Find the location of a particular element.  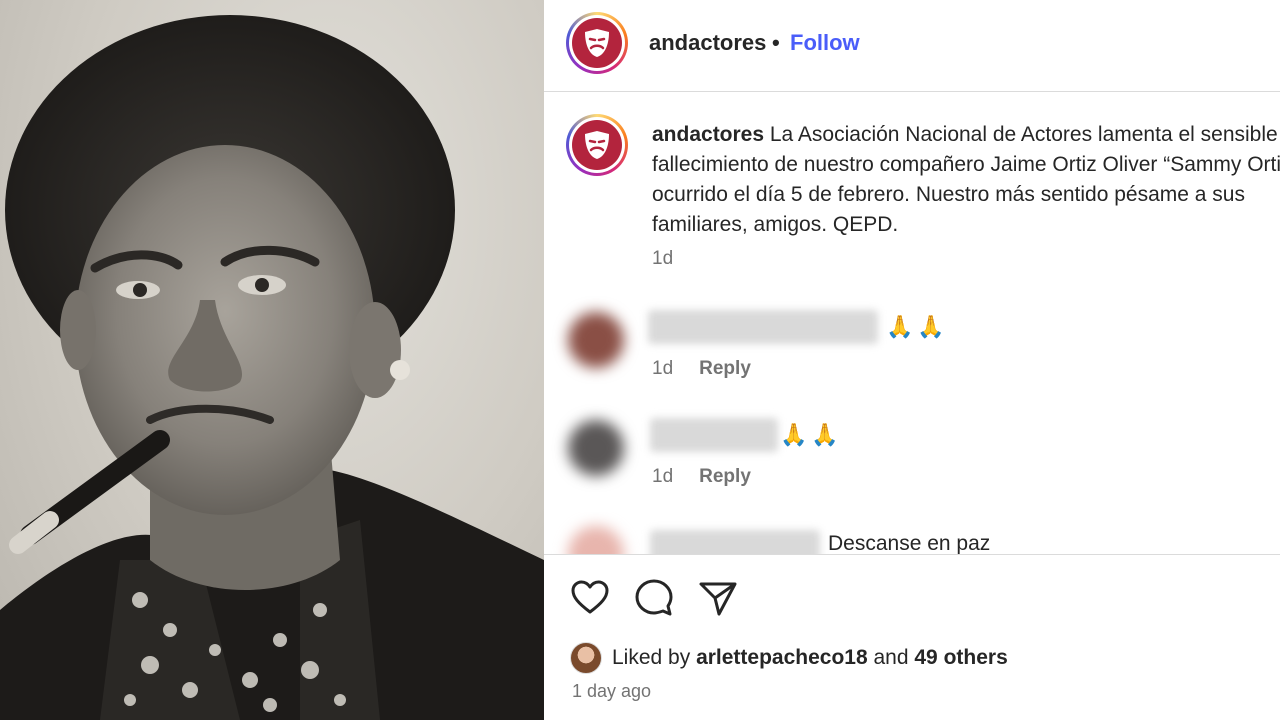

likes-middle: and is located at coordinates (891, 657).